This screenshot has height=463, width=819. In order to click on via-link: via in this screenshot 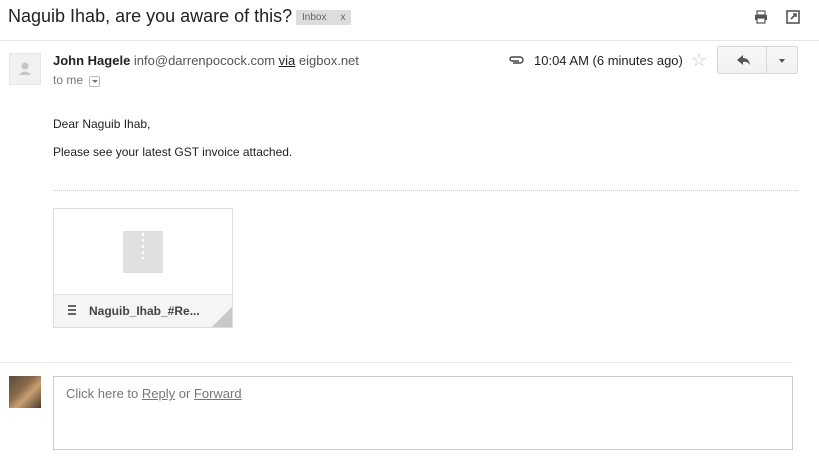, I will do `click(287, 60)`.